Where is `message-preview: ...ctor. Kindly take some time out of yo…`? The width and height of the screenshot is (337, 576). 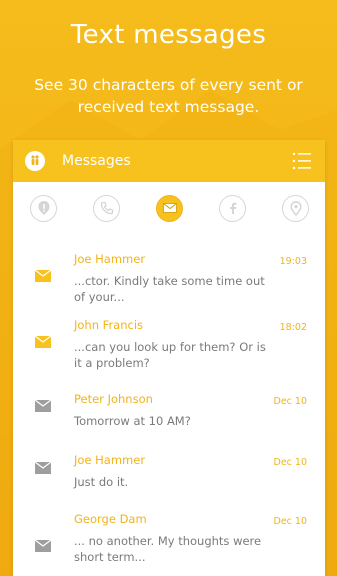 message-preview: ...ctor. Kindly take some time out of yo… is located at coordinates (169, 289).